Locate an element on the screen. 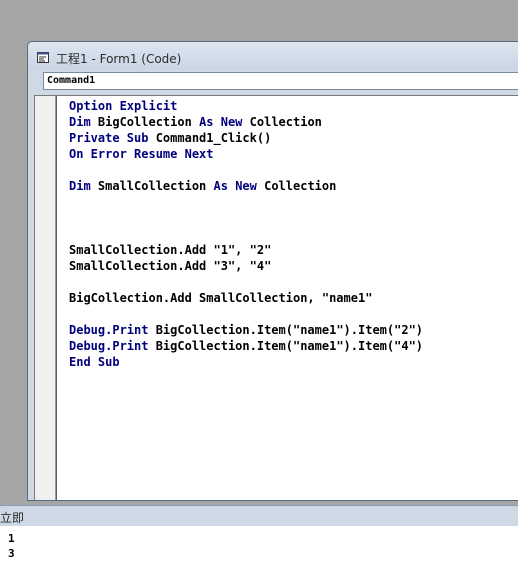 The image size is (518, 573). immediate-window-title: 立即 is located at coordinates (12, 518).